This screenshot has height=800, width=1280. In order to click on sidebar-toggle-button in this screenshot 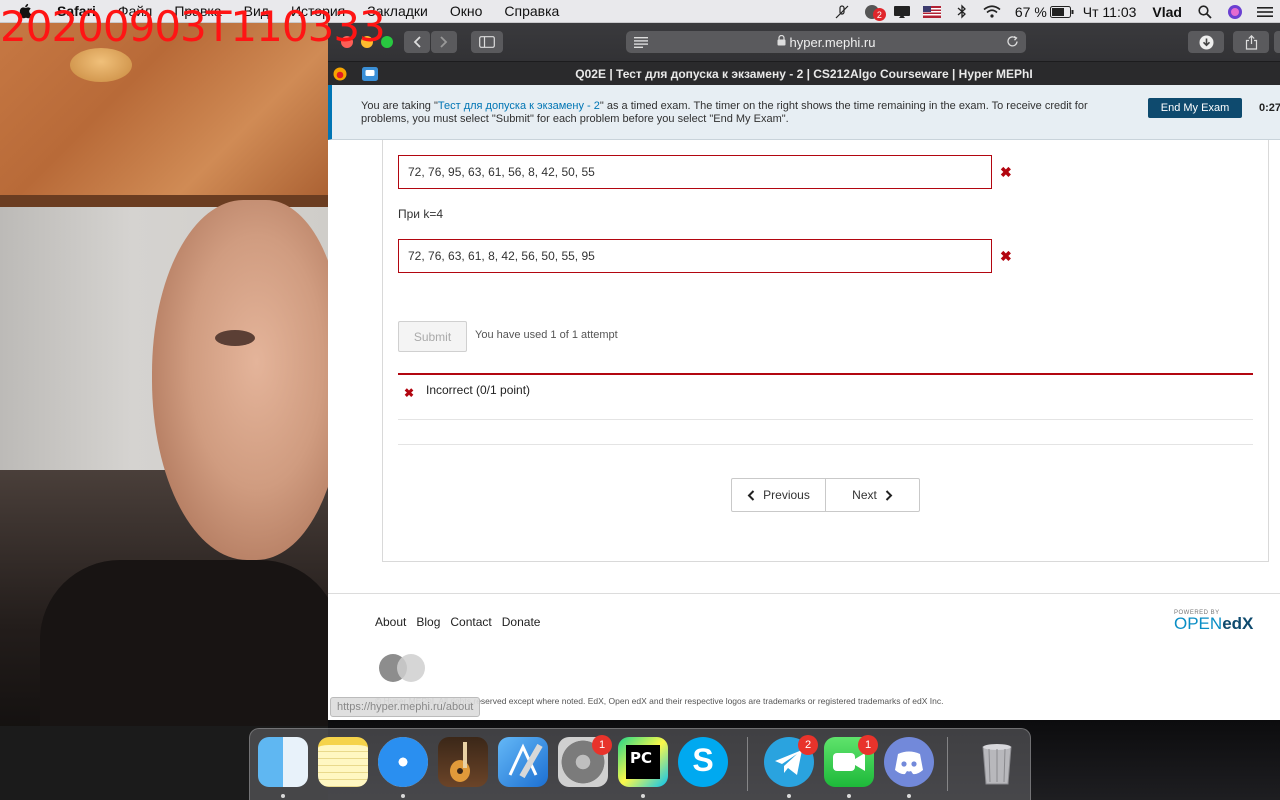, I will do `click(487, 42)`.